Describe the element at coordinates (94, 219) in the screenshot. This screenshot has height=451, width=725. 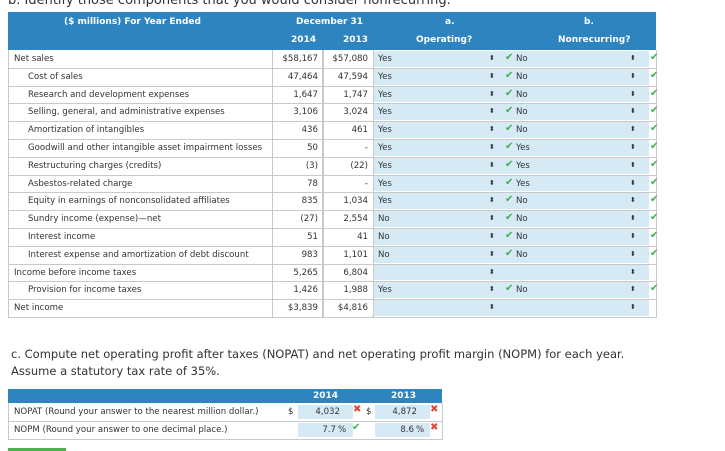
I see `row-label: Sundry income (expense)—net` at that location.